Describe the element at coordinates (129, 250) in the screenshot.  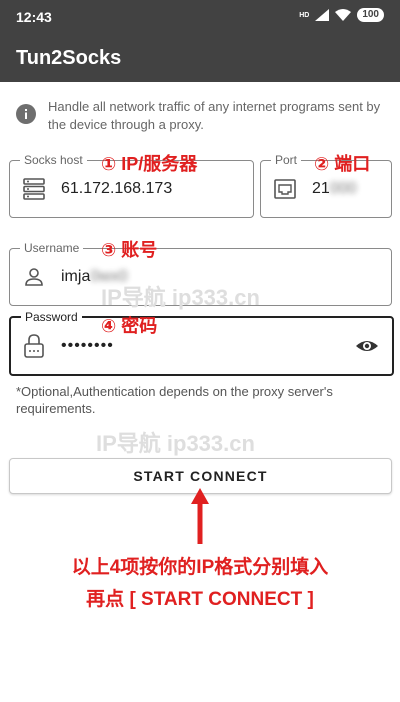
I see `annotation-username: ③ 账号` at that location.